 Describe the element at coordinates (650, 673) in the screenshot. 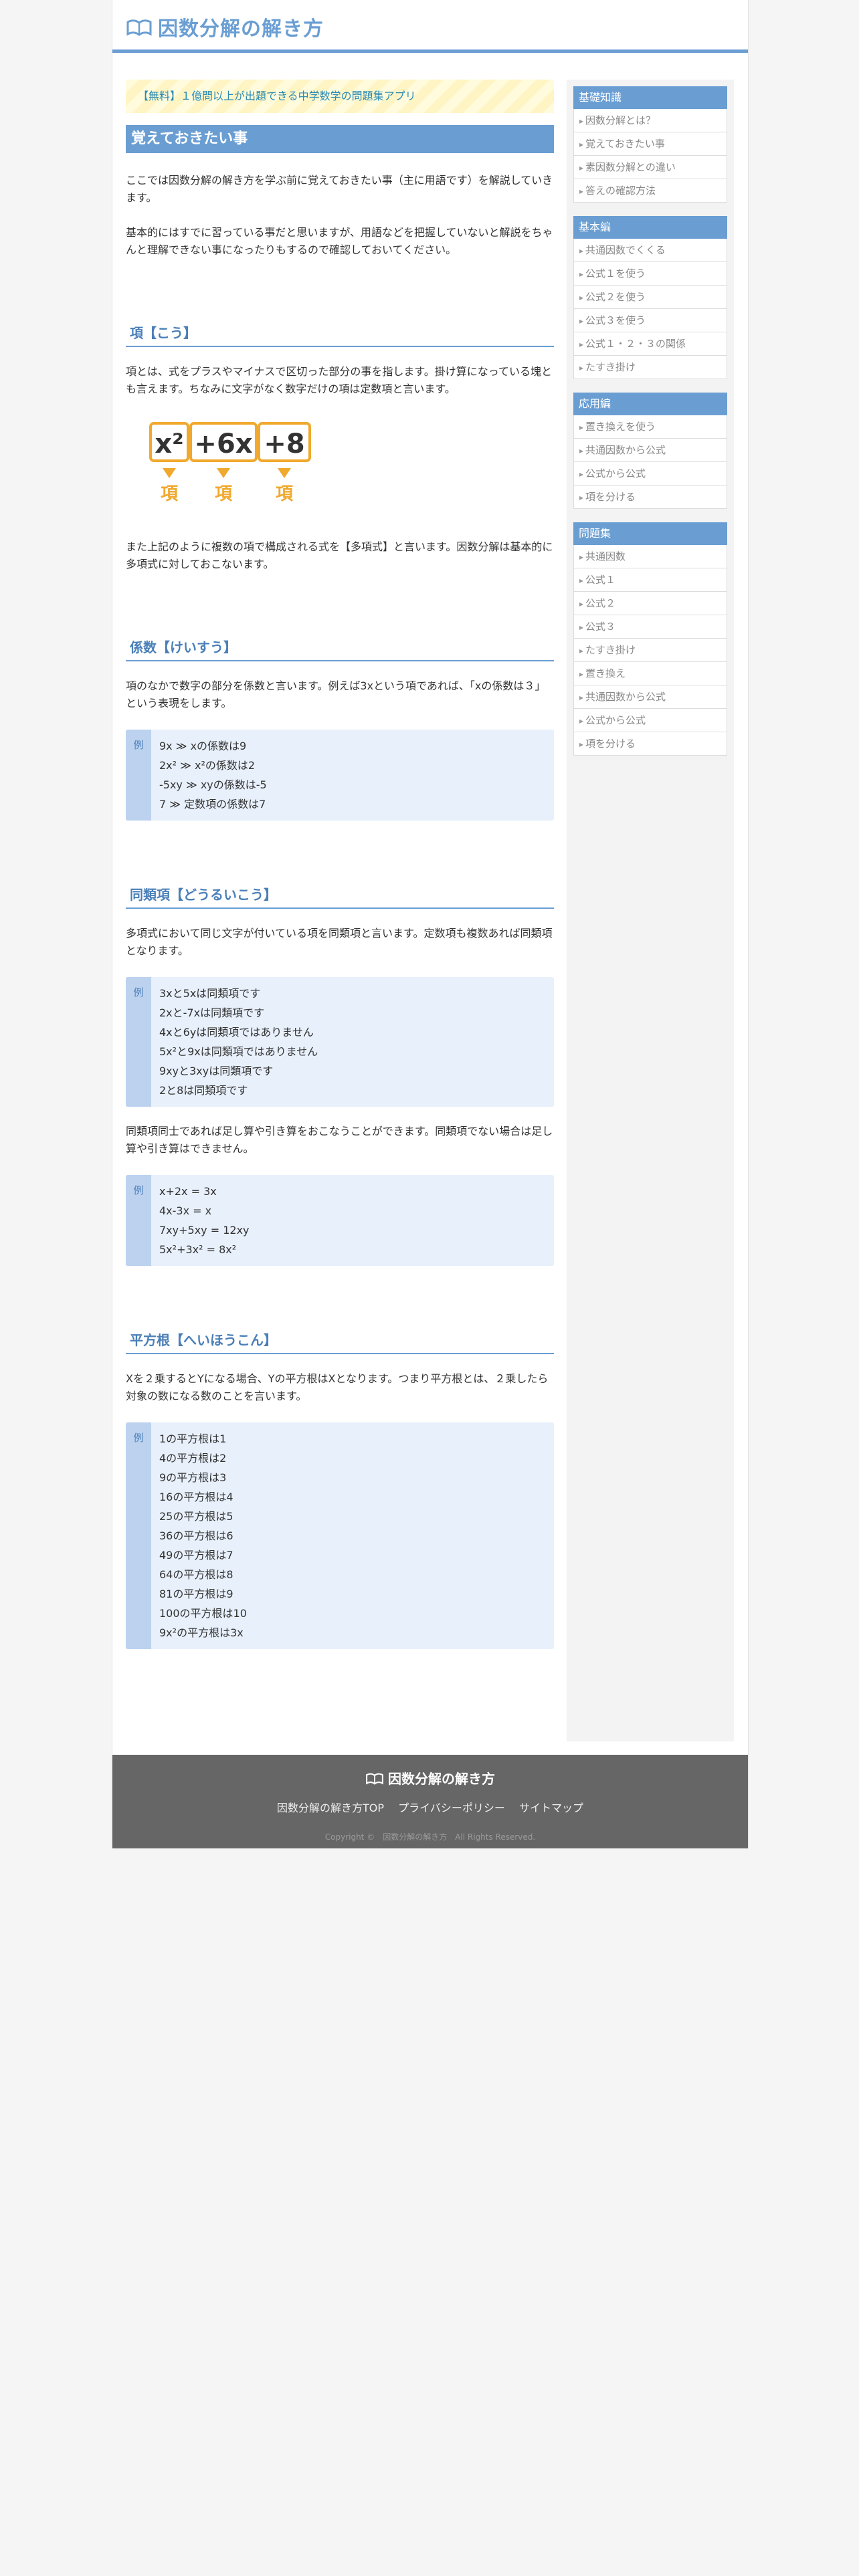

I see `sidebar-link: 置き換え` at that location.